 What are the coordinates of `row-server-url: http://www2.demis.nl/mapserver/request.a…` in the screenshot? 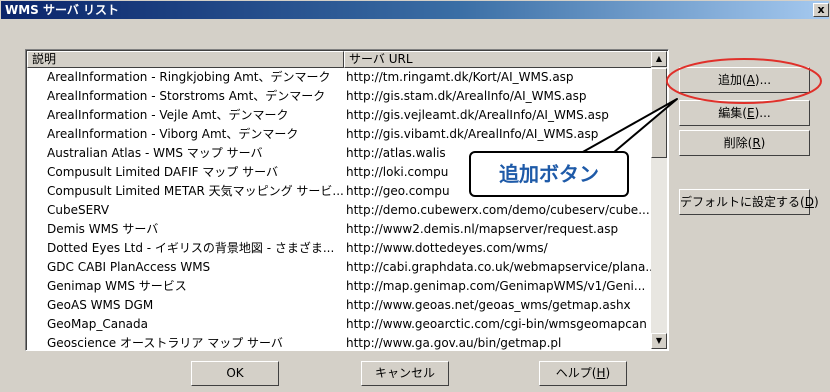 It's located at (482, 229).